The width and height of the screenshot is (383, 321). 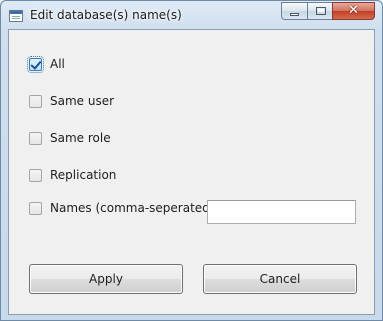 I want to click on option-same-role: Same role, so click(x=70, y=138).